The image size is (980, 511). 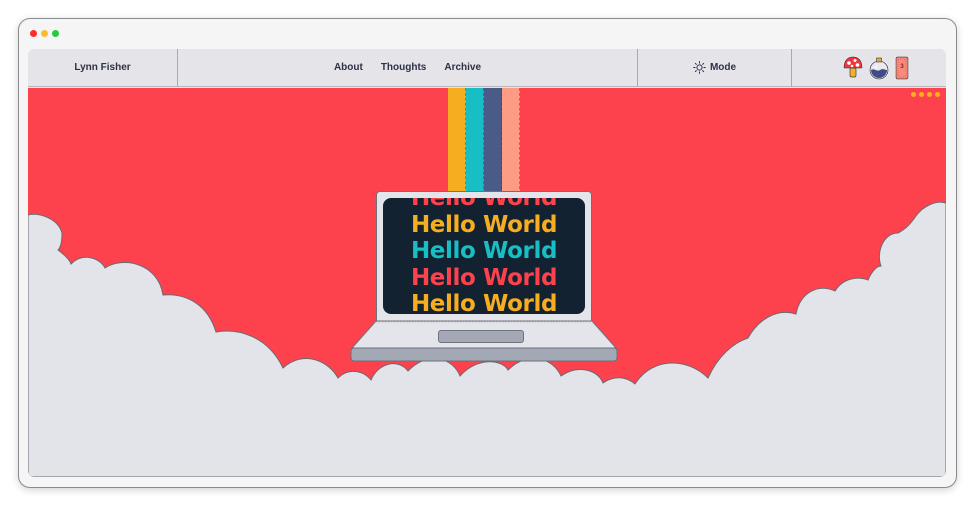 I want to click on mode-label: Mode, so click(x=723, y=67).